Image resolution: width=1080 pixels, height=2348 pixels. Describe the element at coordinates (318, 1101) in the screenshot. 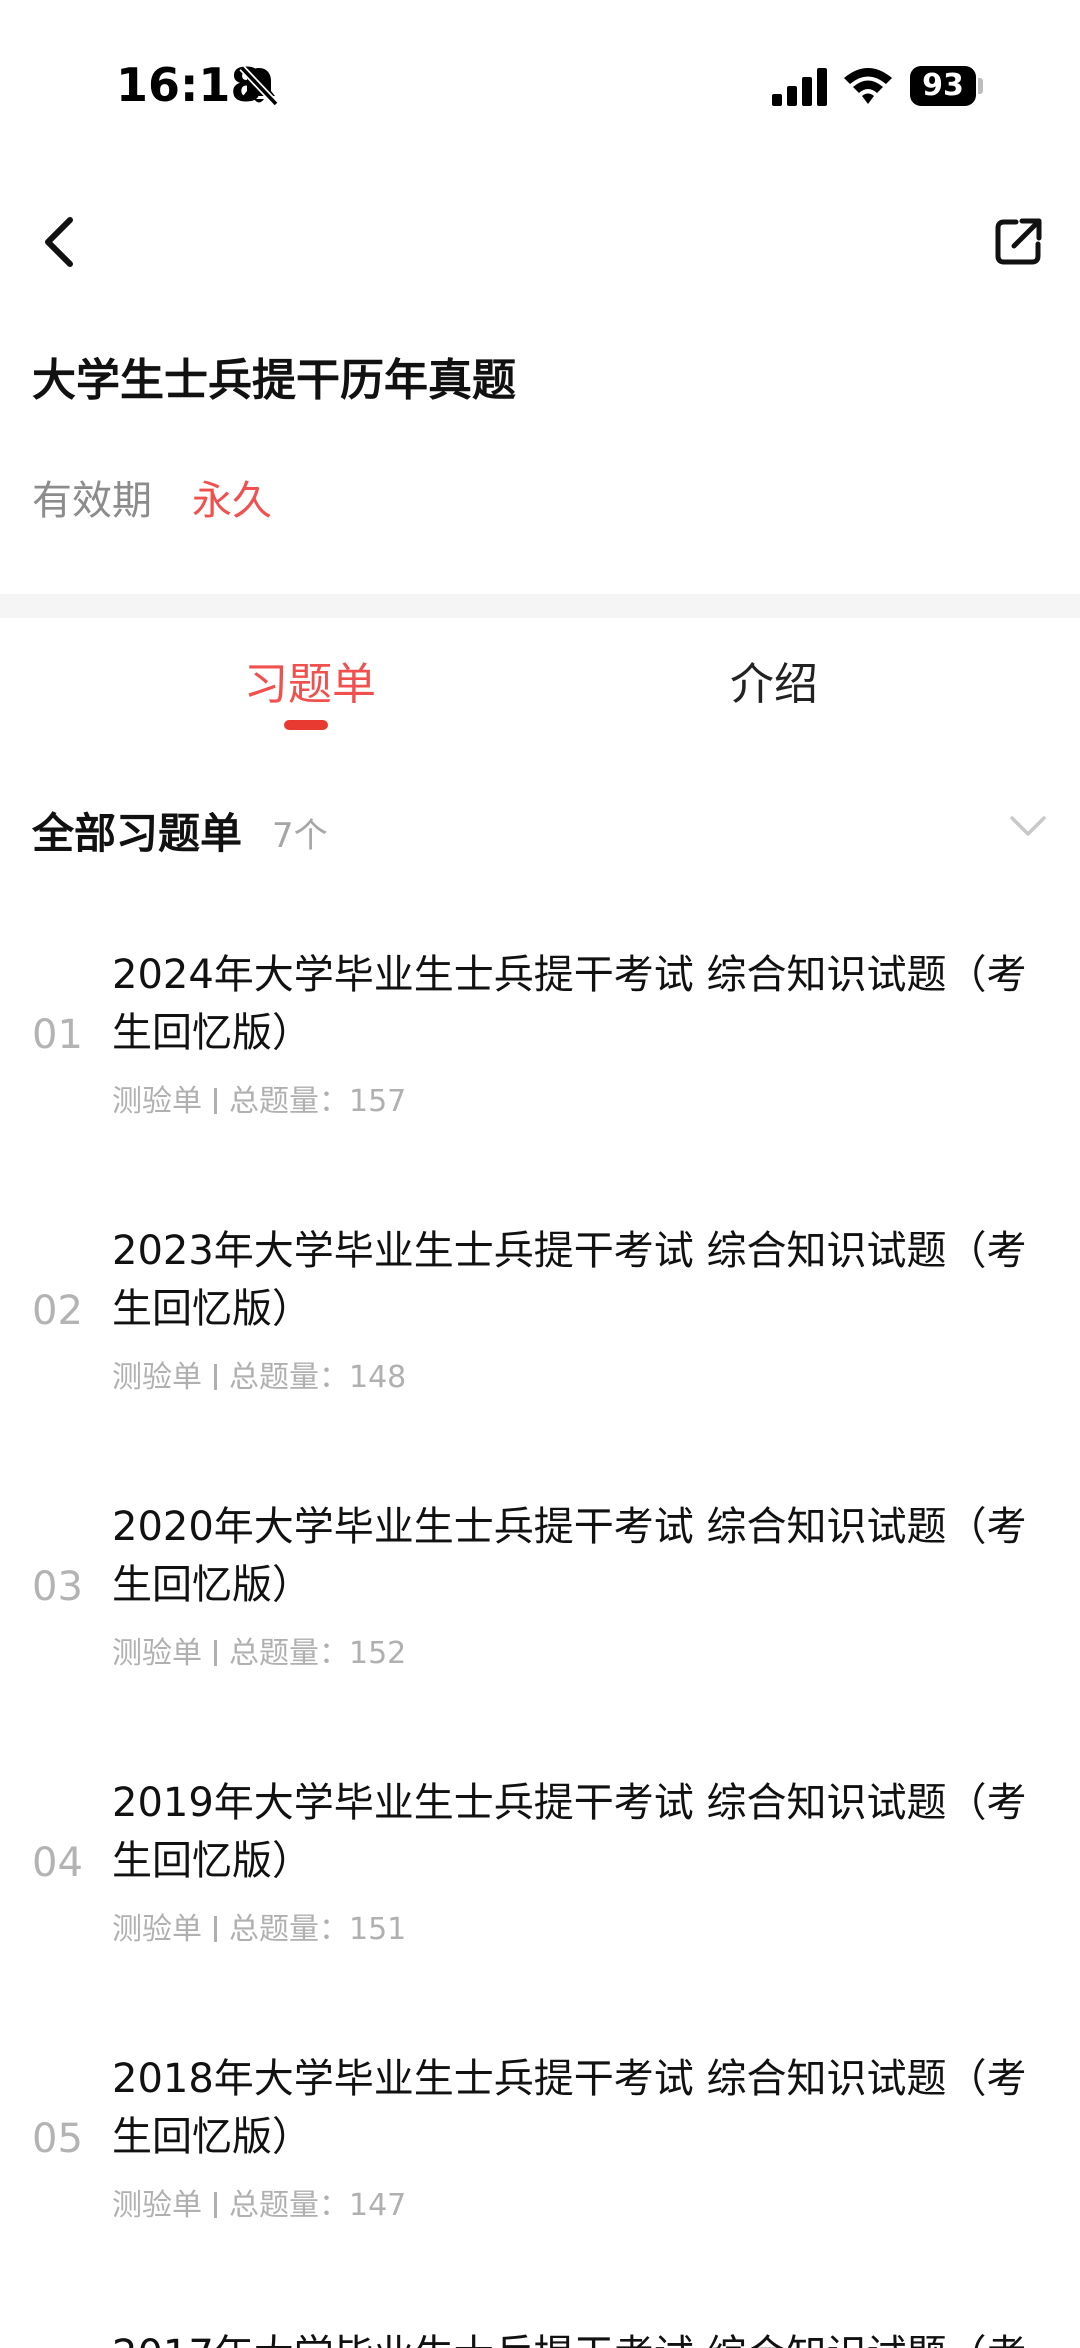

I see `item-total: 总题量：157` at that location.